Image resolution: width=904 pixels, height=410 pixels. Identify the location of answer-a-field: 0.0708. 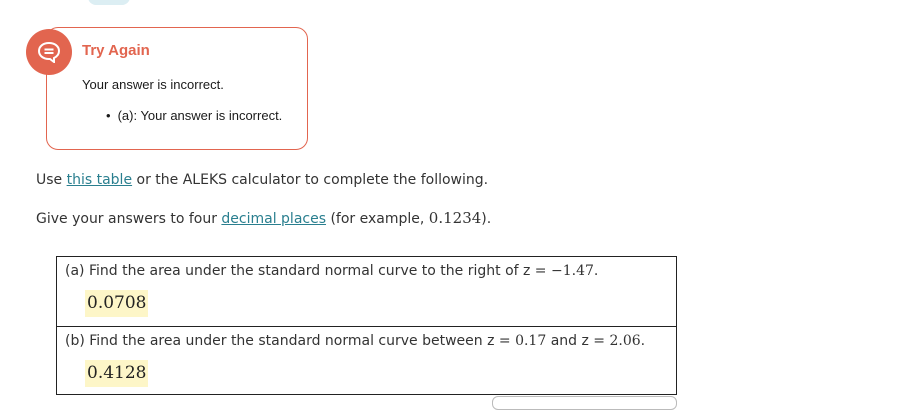
(117, 303).